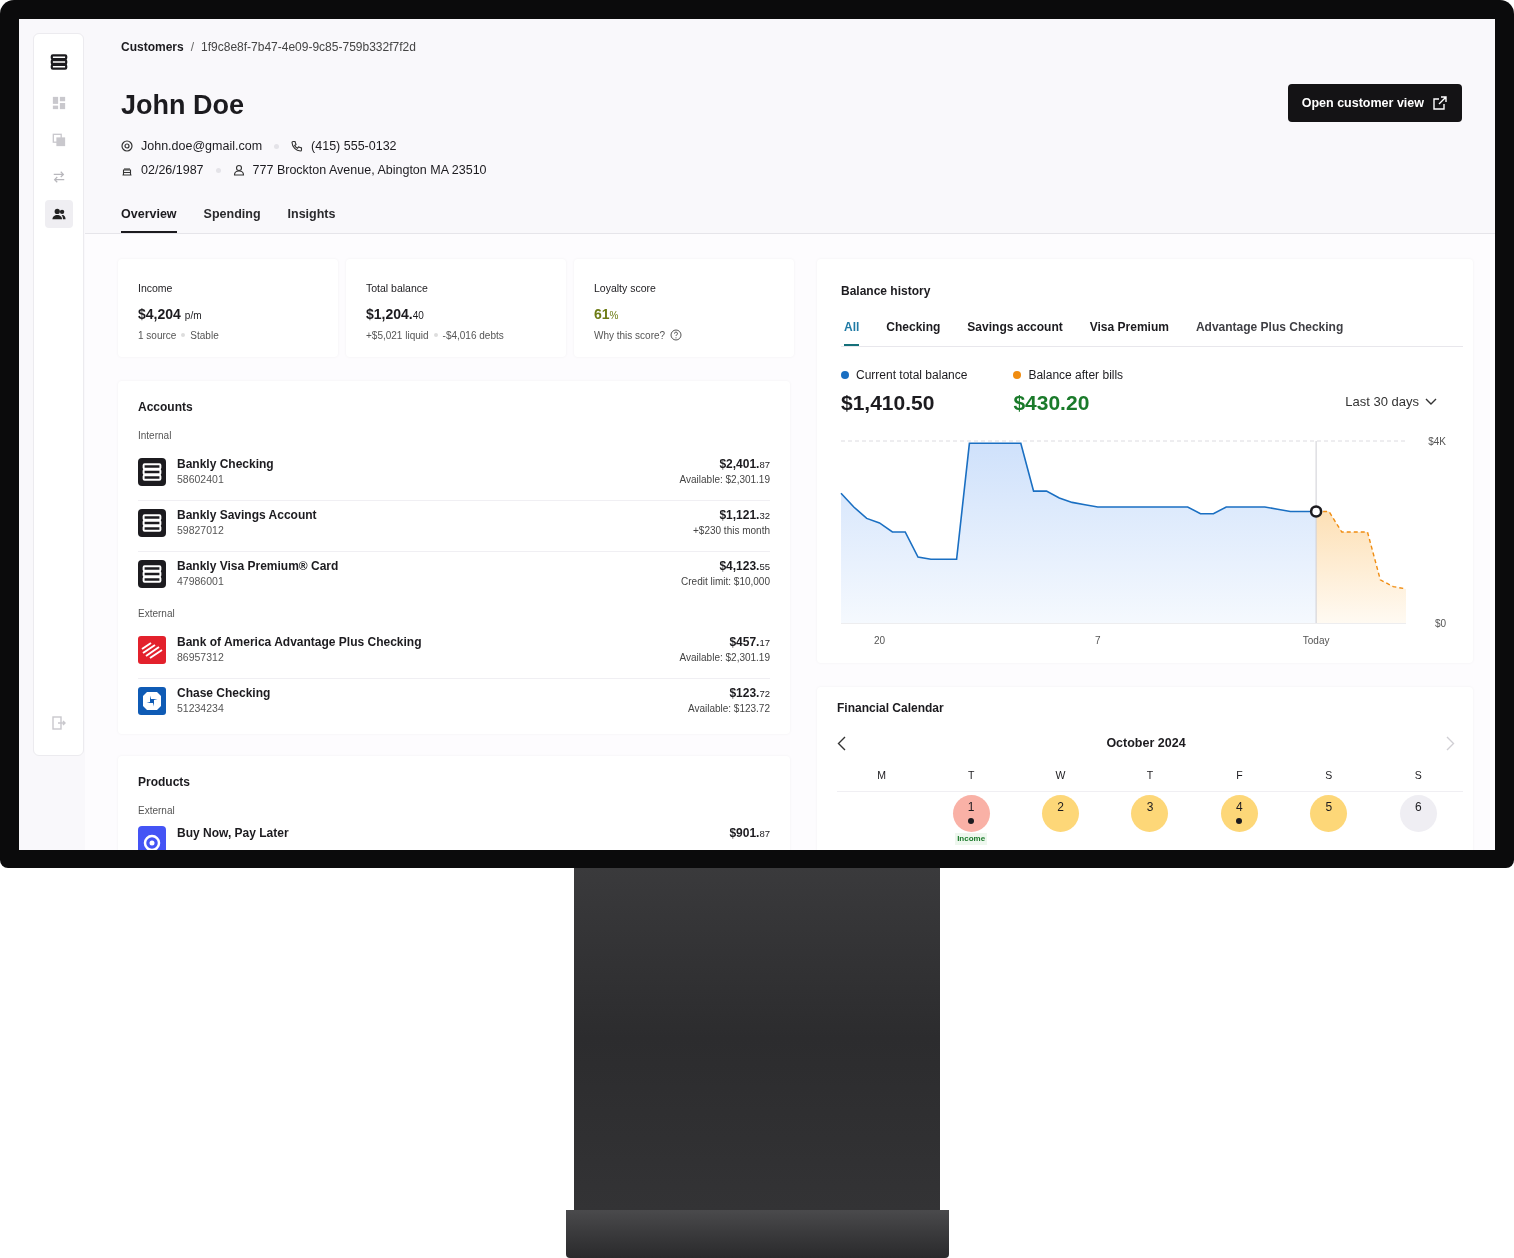 The image size is (1514, 1258). I want to click on calendar-day: 6, so click(1418, 814).